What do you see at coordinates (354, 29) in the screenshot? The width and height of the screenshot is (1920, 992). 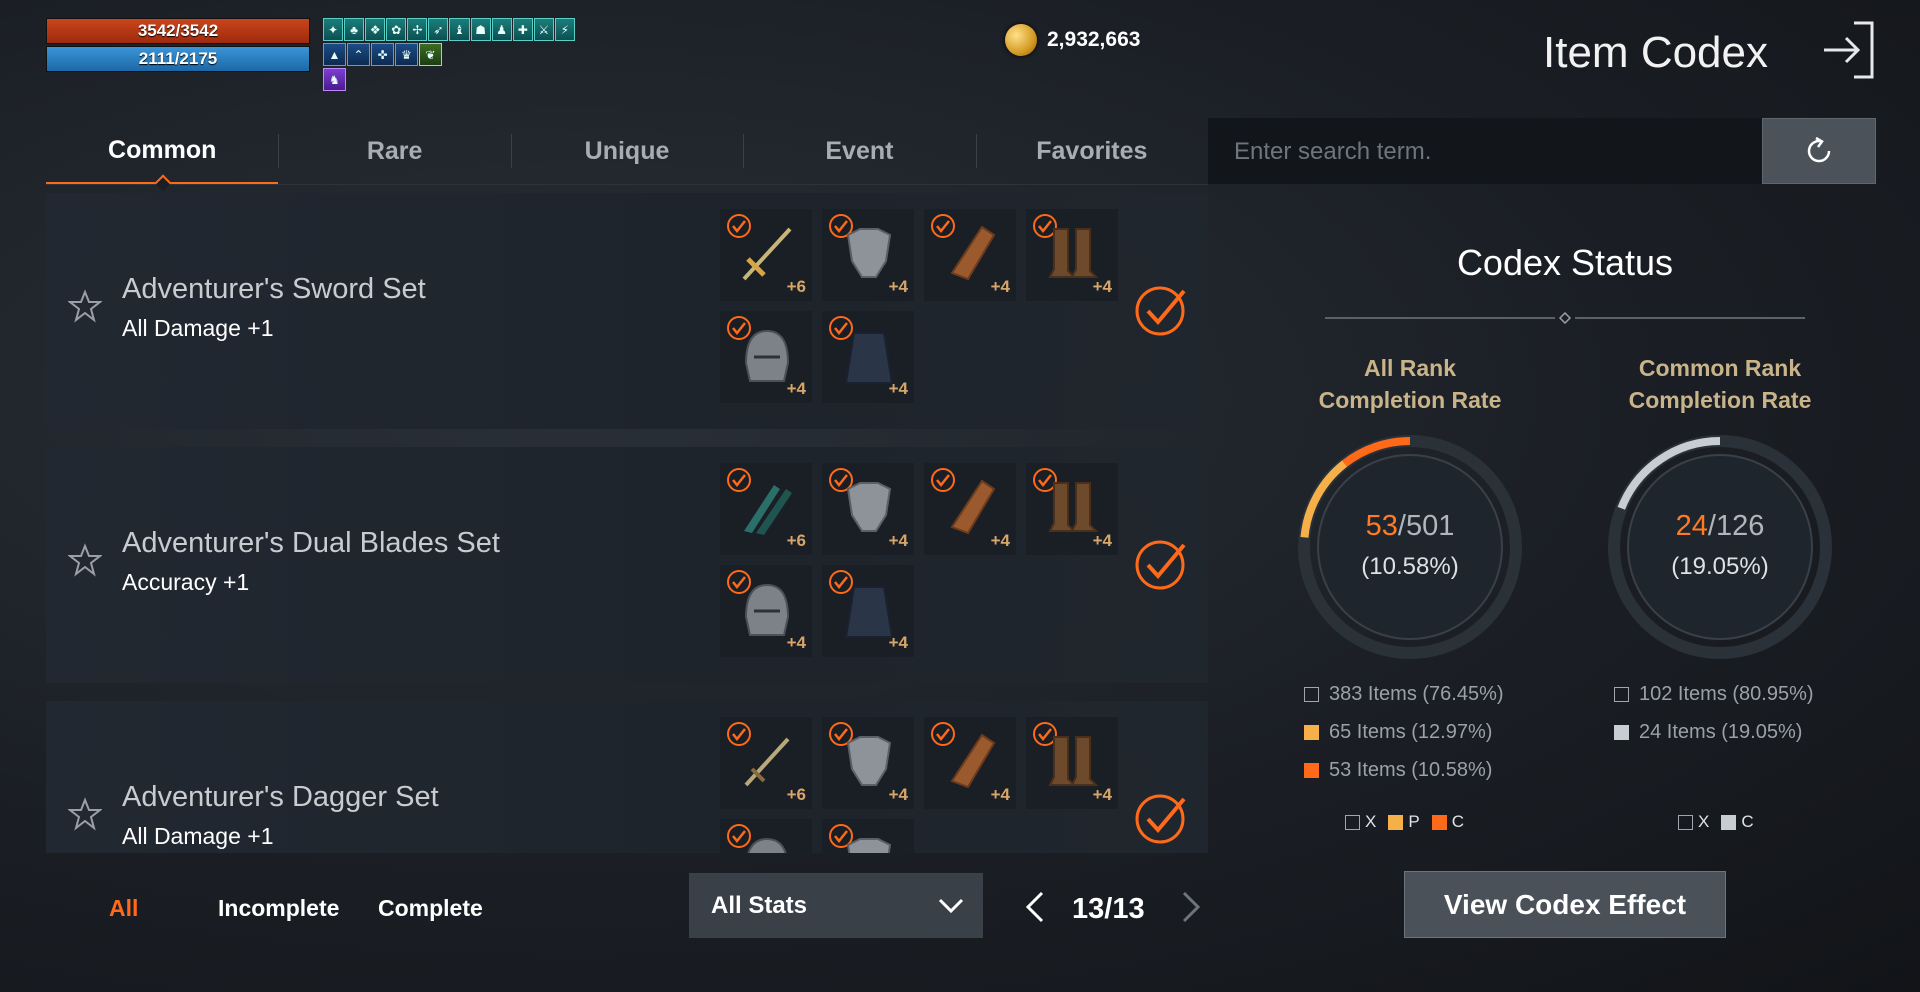 I see `buff-icon: ♣` at bounding box center [354, 29].